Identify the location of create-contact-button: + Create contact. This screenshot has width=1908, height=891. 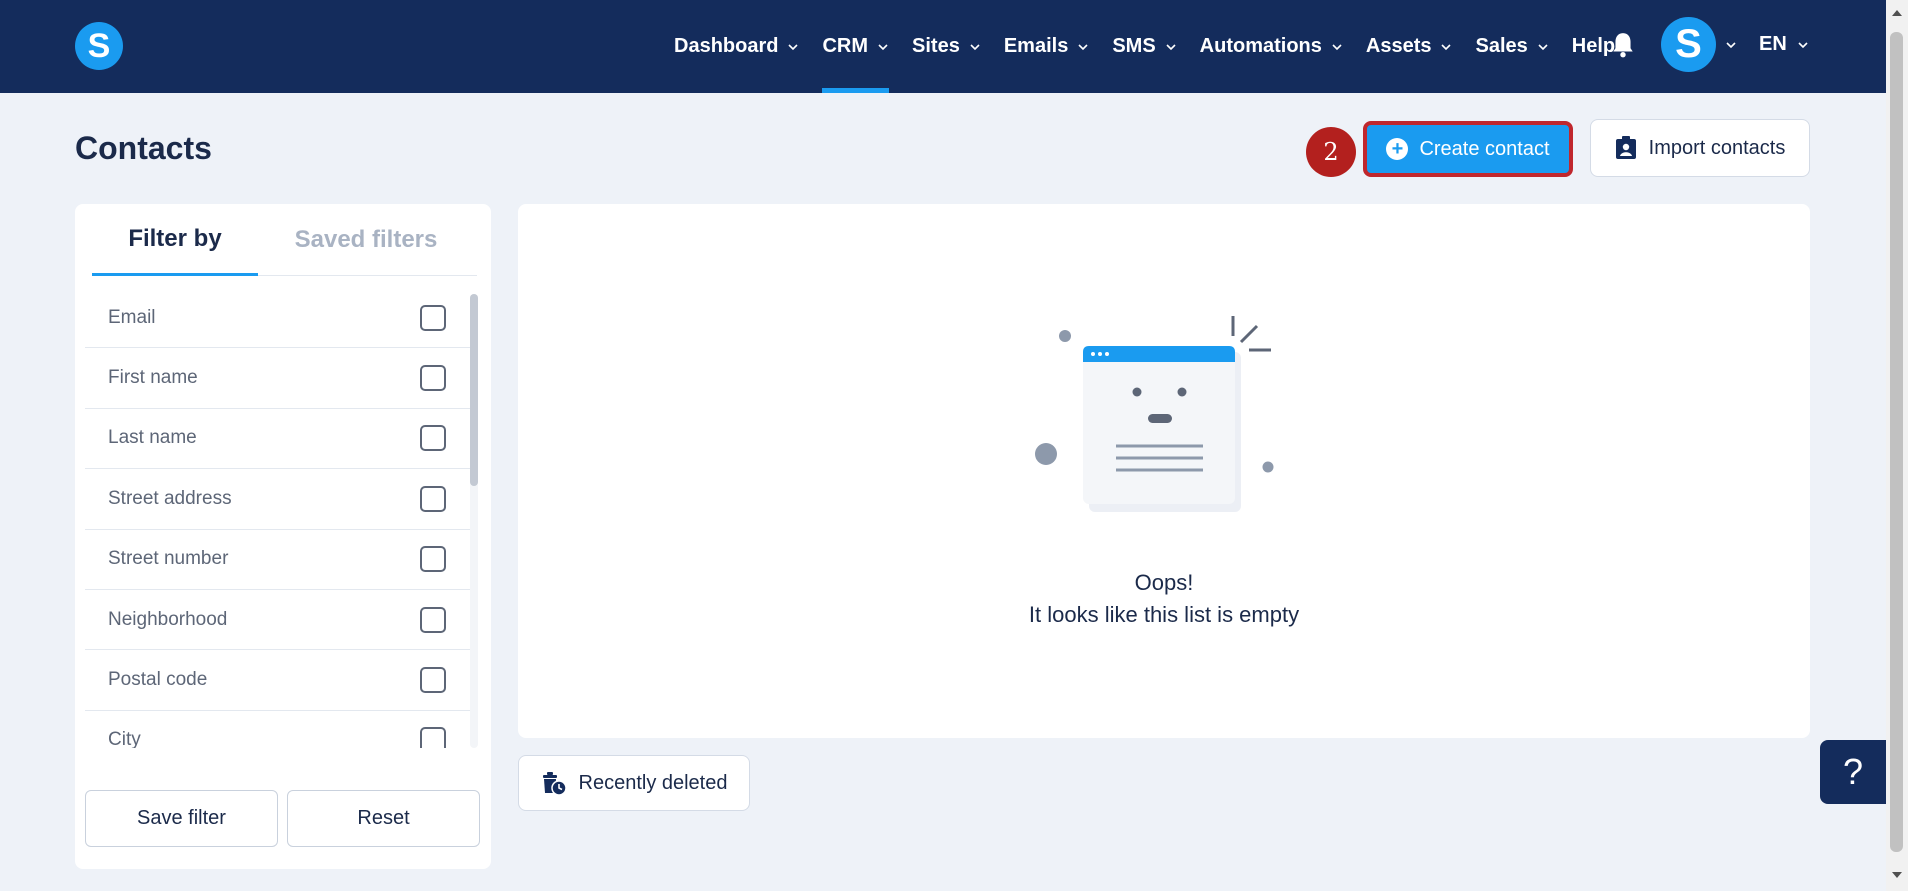
(1468, 149).